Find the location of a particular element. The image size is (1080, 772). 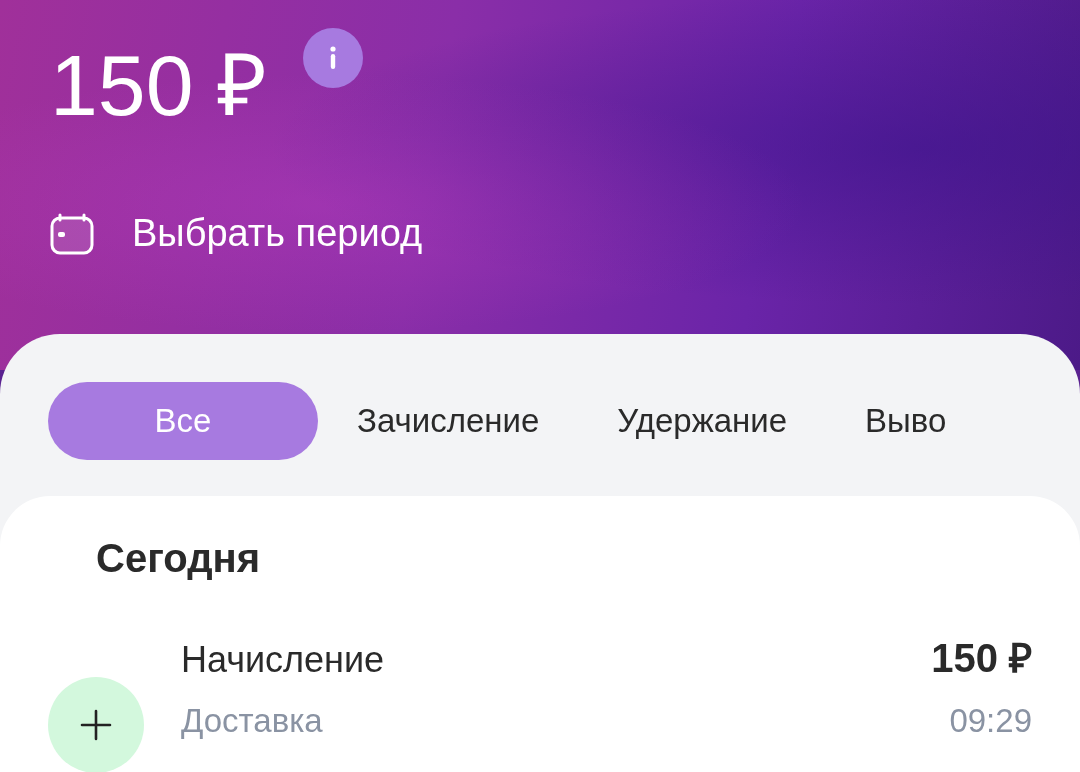

operation-time: 09:29 is located at coordinates (990, 721).